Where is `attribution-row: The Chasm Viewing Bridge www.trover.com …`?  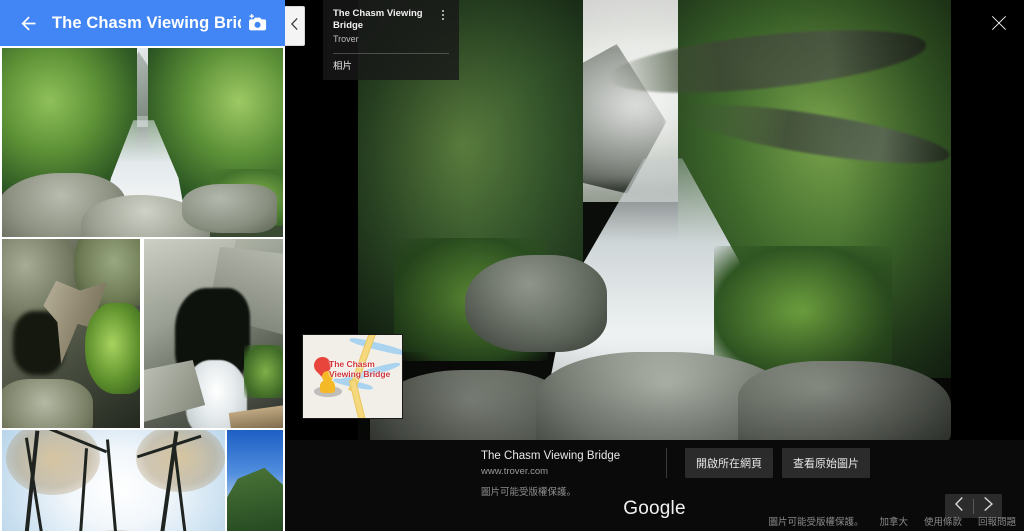 attribution-row: The Chasm Viewing Bridge www.trover.com … is located at coordinates (680, 463).